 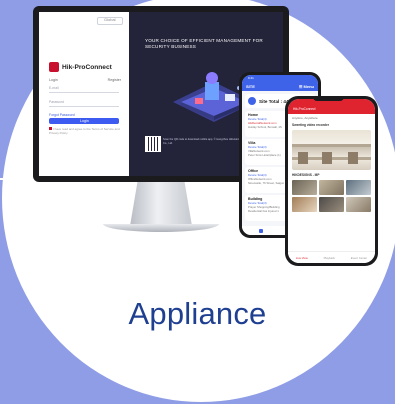 I want to click on status-bar: 9:41, so click(x=280, y=78).